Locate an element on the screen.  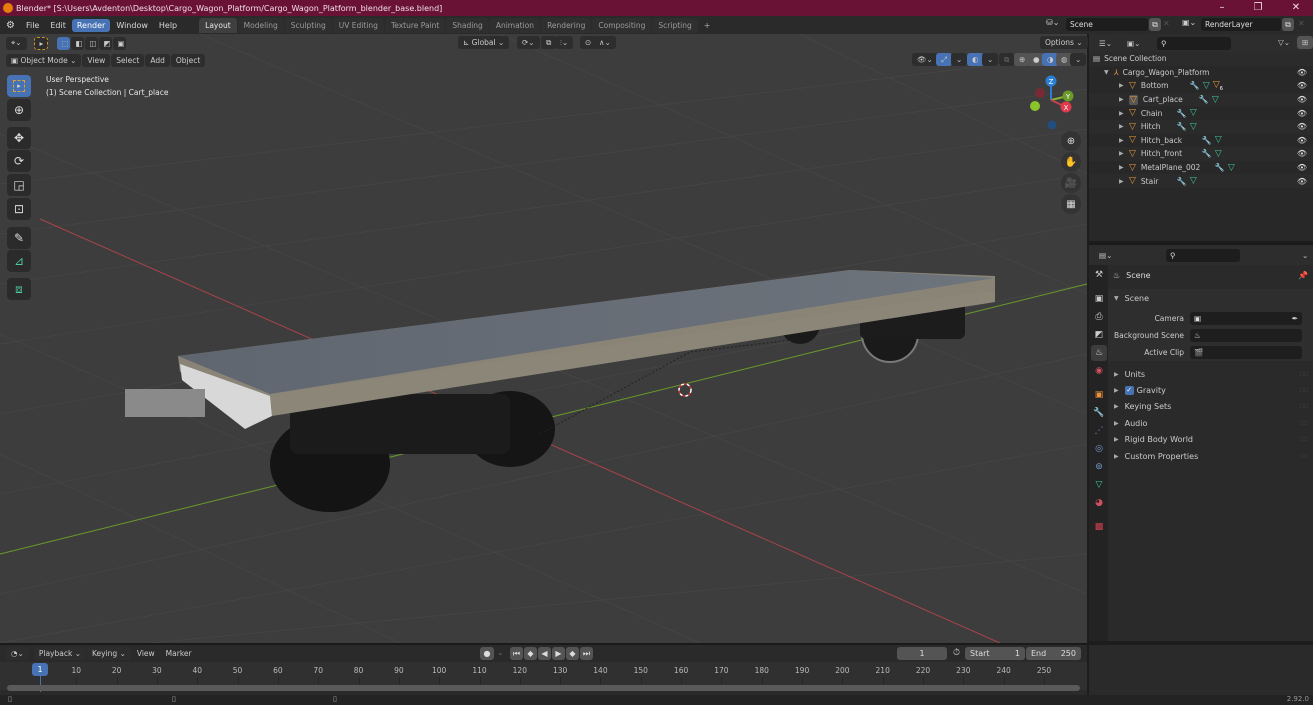
tab-view-layer: ◩ is located at coordinates (1099, 335).